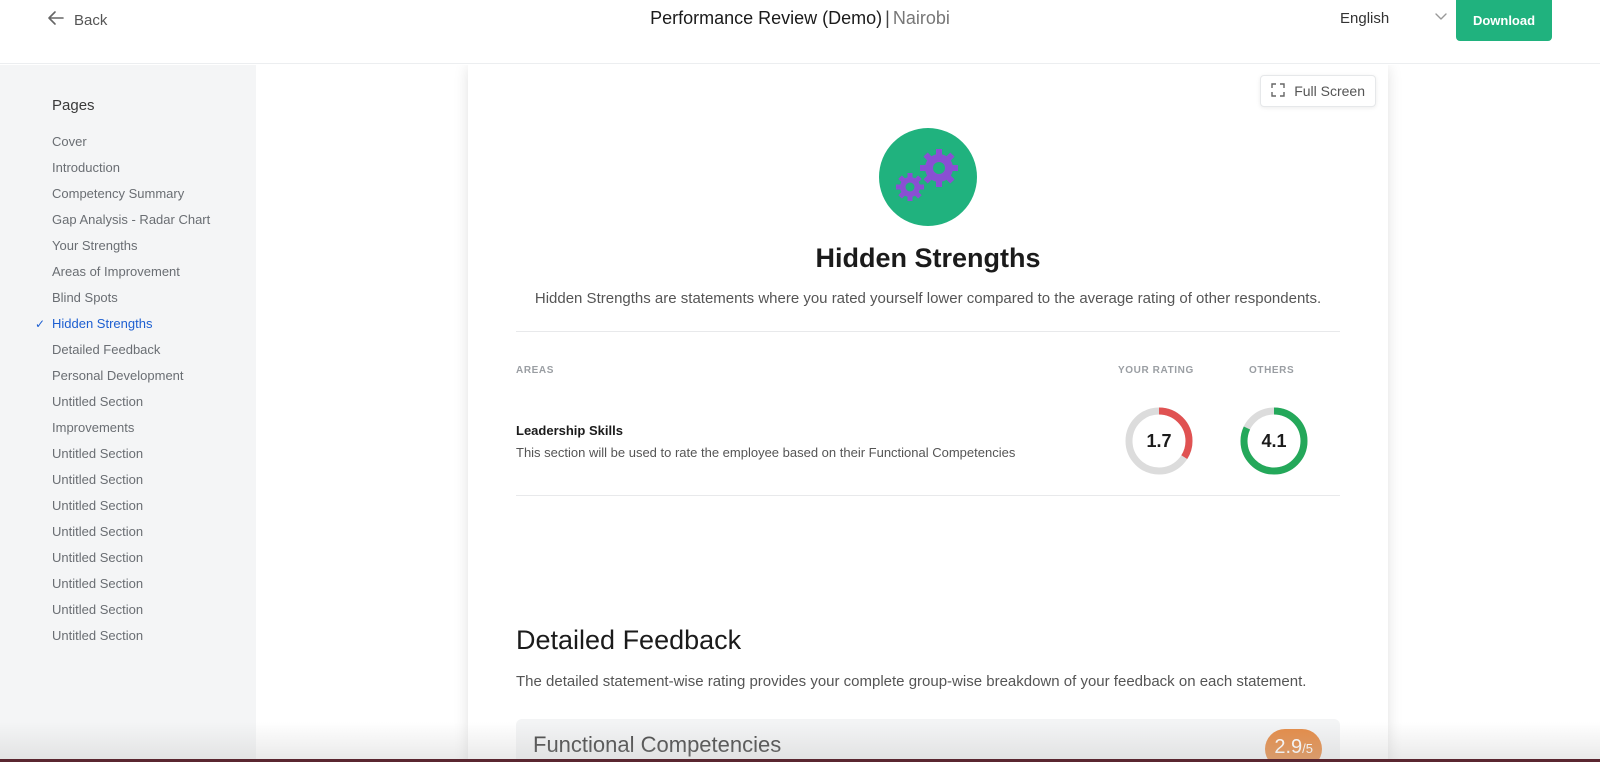 The height and width of the screenshot is (762, 1600). Describe the element at coordinates (657, 744) in the screenshot. I see `competency-group-title: Functional Competencies` at that location.